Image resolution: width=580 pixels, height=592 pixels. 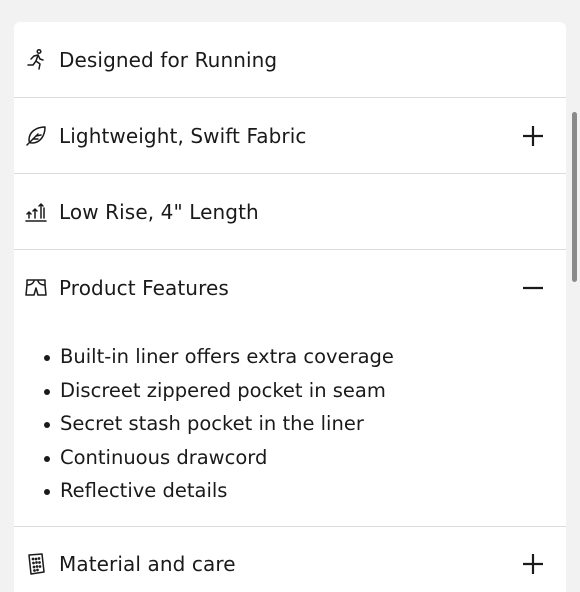 I want to click on accordion-item-label: Designed for Running, so click(x=168, y=60).